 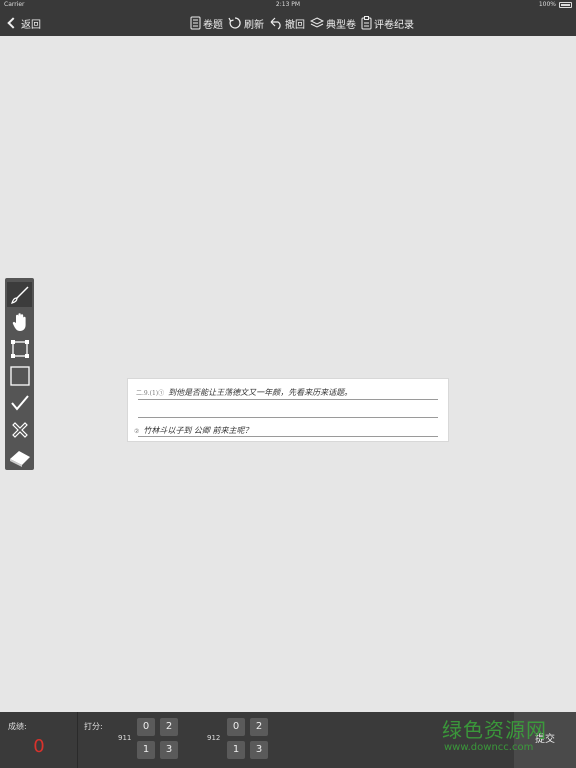 I want to click on refresh-button: 刷新, so click(x=246, y=23).